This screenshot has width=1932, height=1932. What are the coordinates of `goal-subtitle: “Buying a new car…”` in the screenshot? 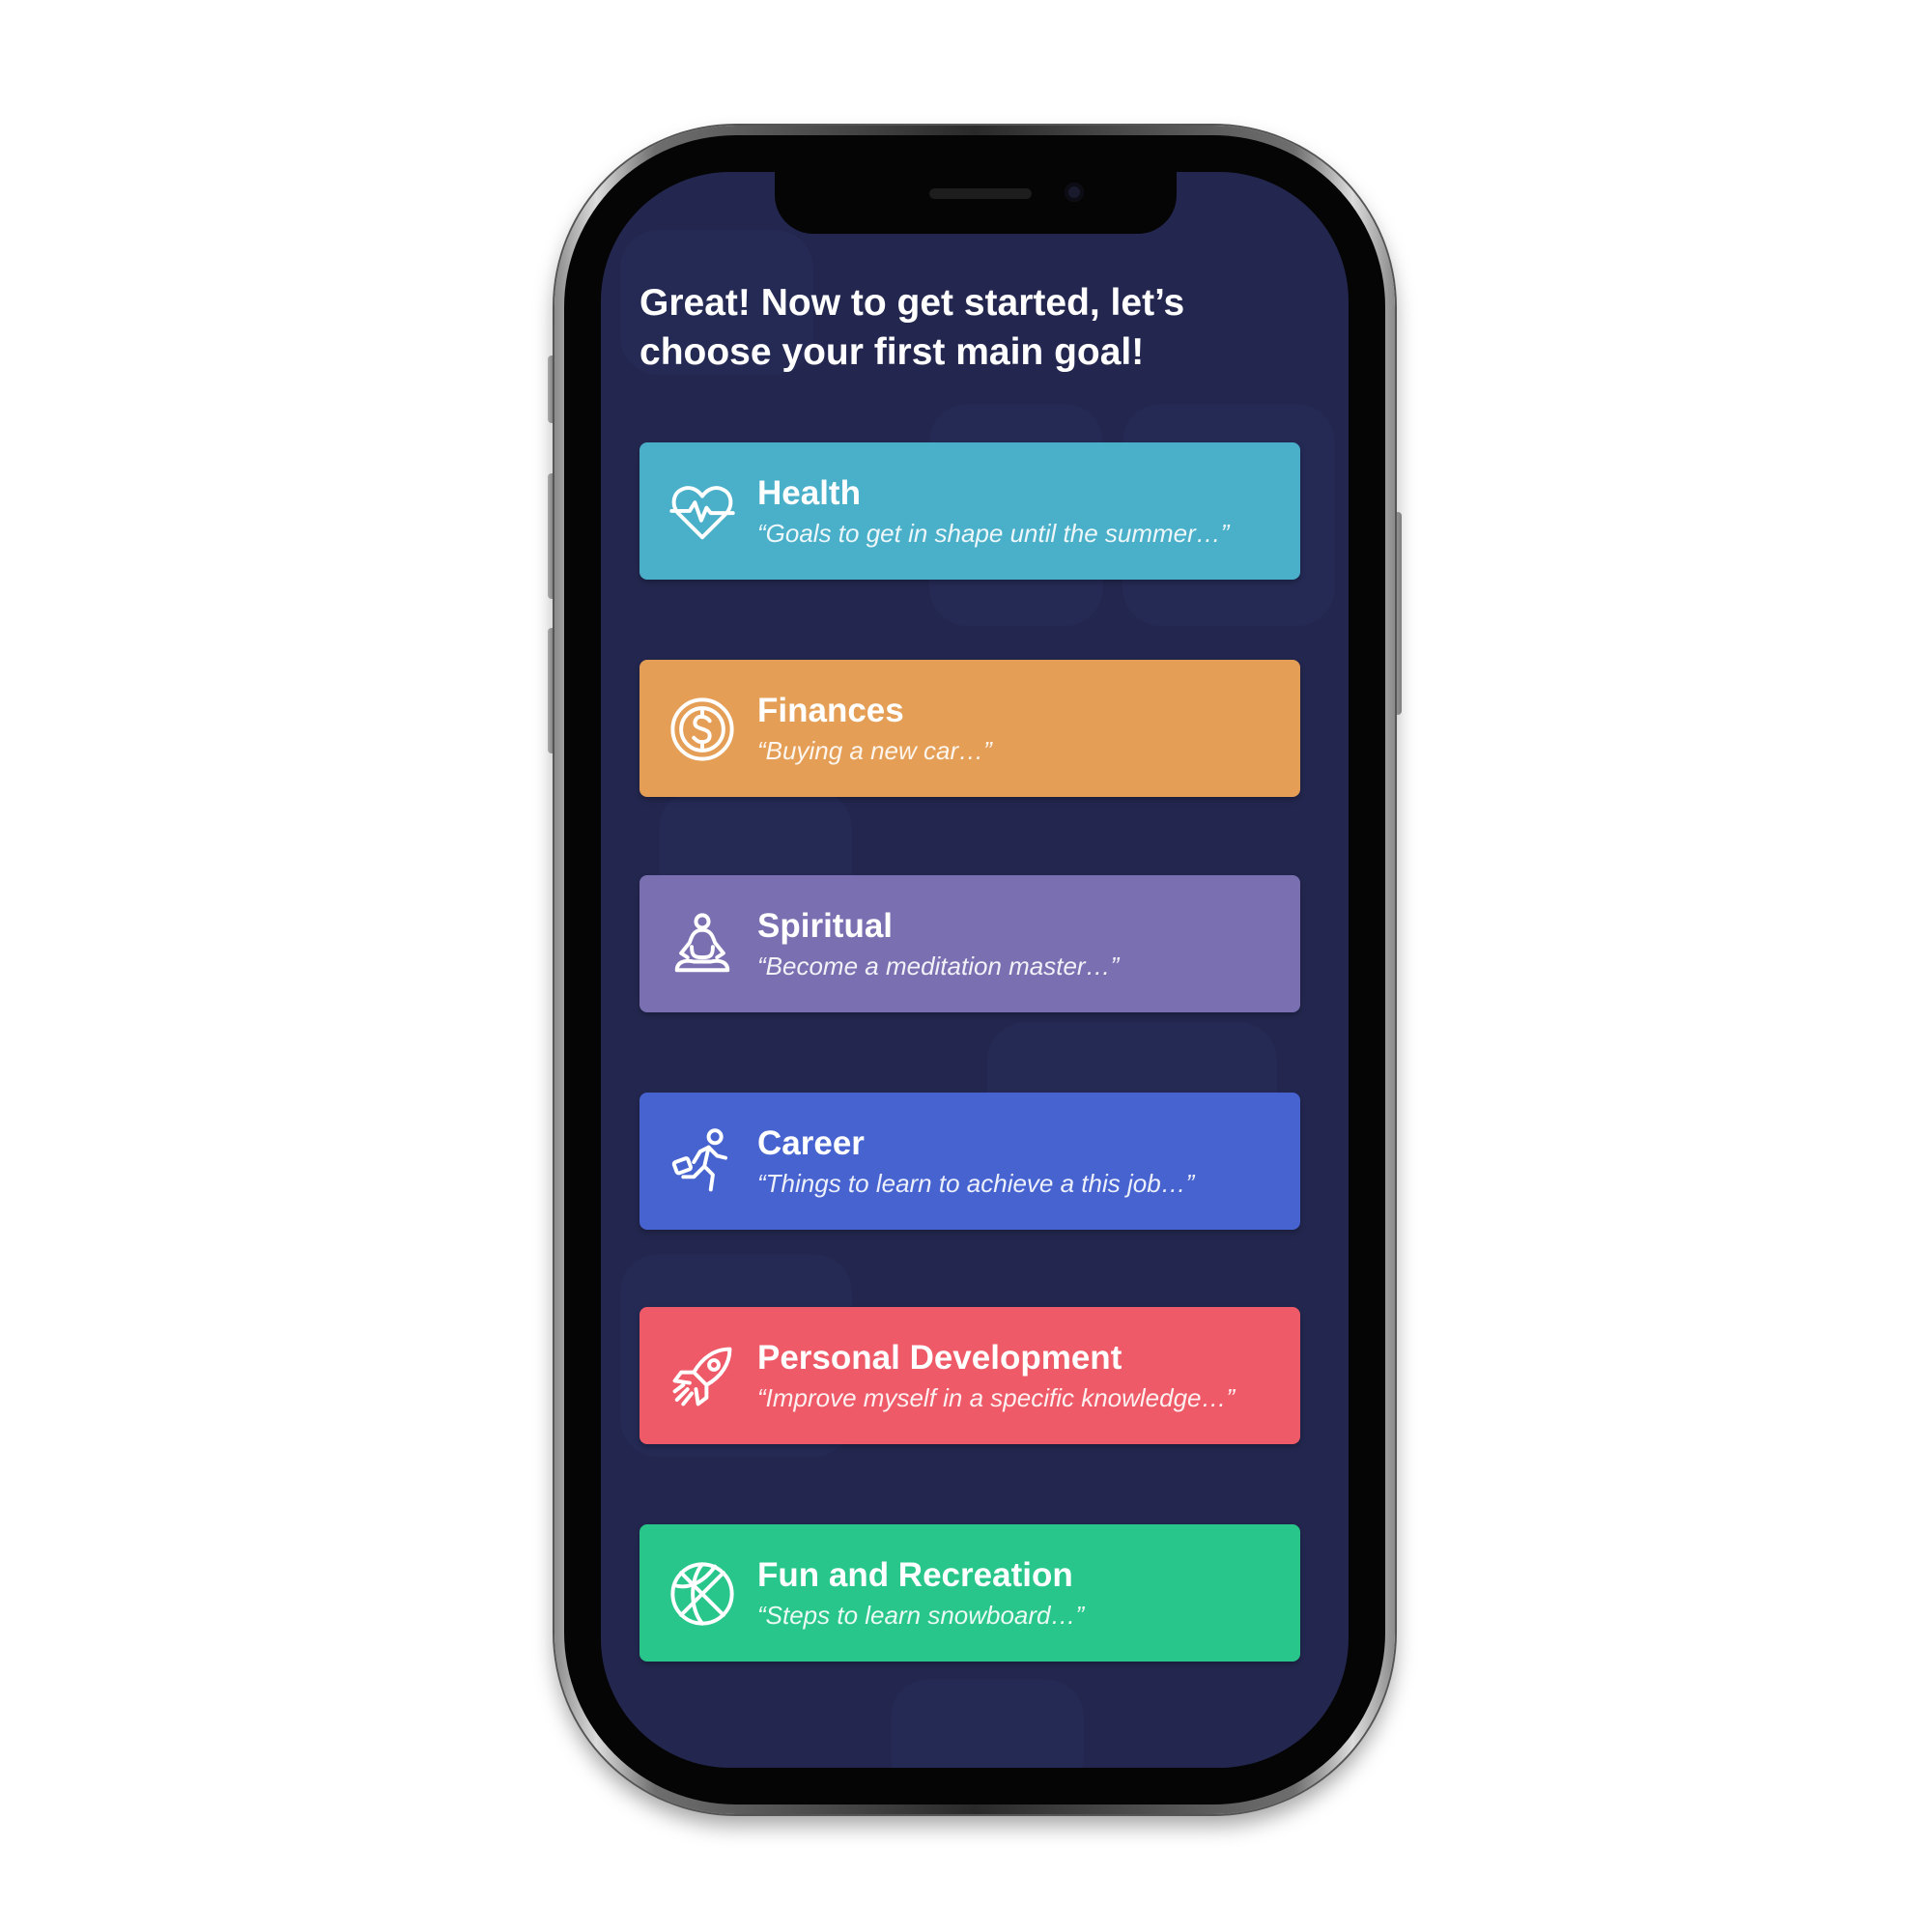 It's located at (874, 750).